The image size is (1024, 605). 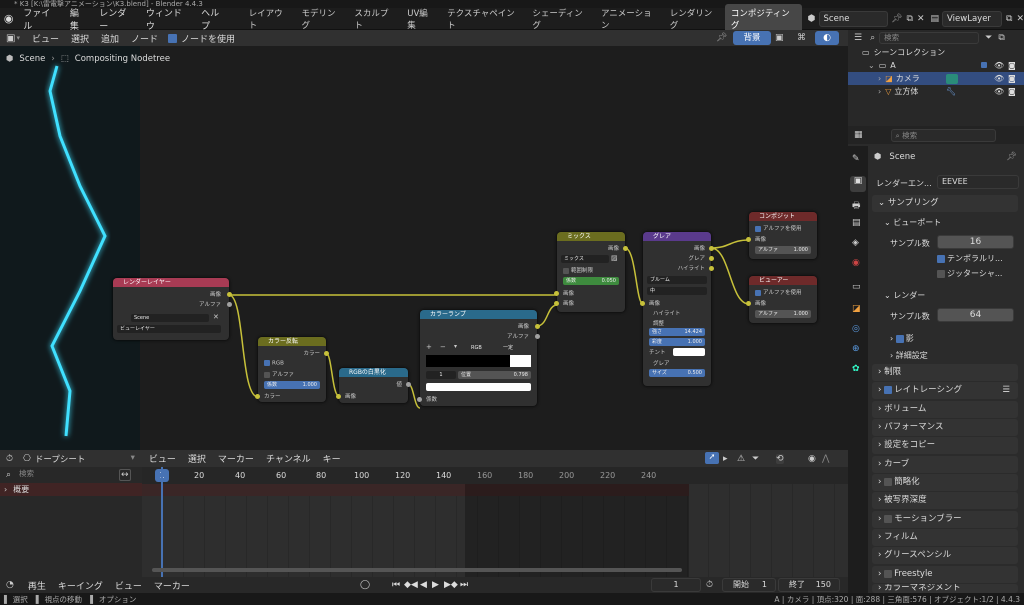 I want to click on new-scene-icon: ⧉, so click(x=910, y=19).